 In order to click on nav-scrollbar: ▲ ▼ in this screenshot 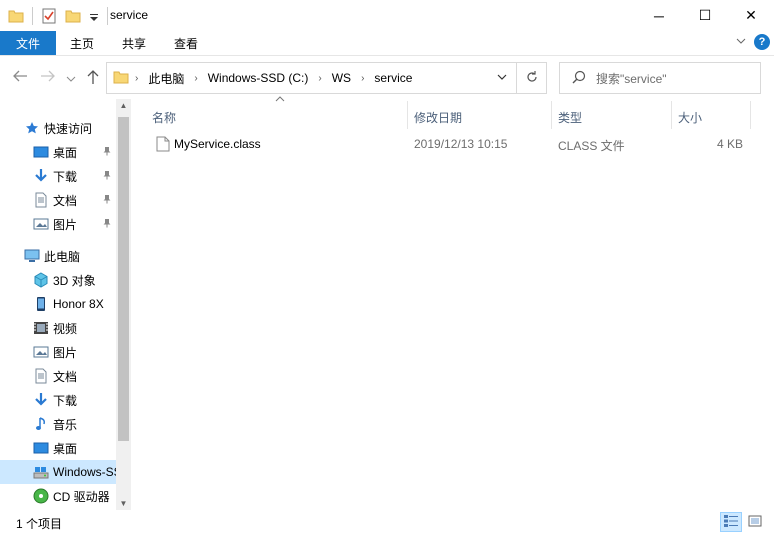, I will do `click(123, 304)`.